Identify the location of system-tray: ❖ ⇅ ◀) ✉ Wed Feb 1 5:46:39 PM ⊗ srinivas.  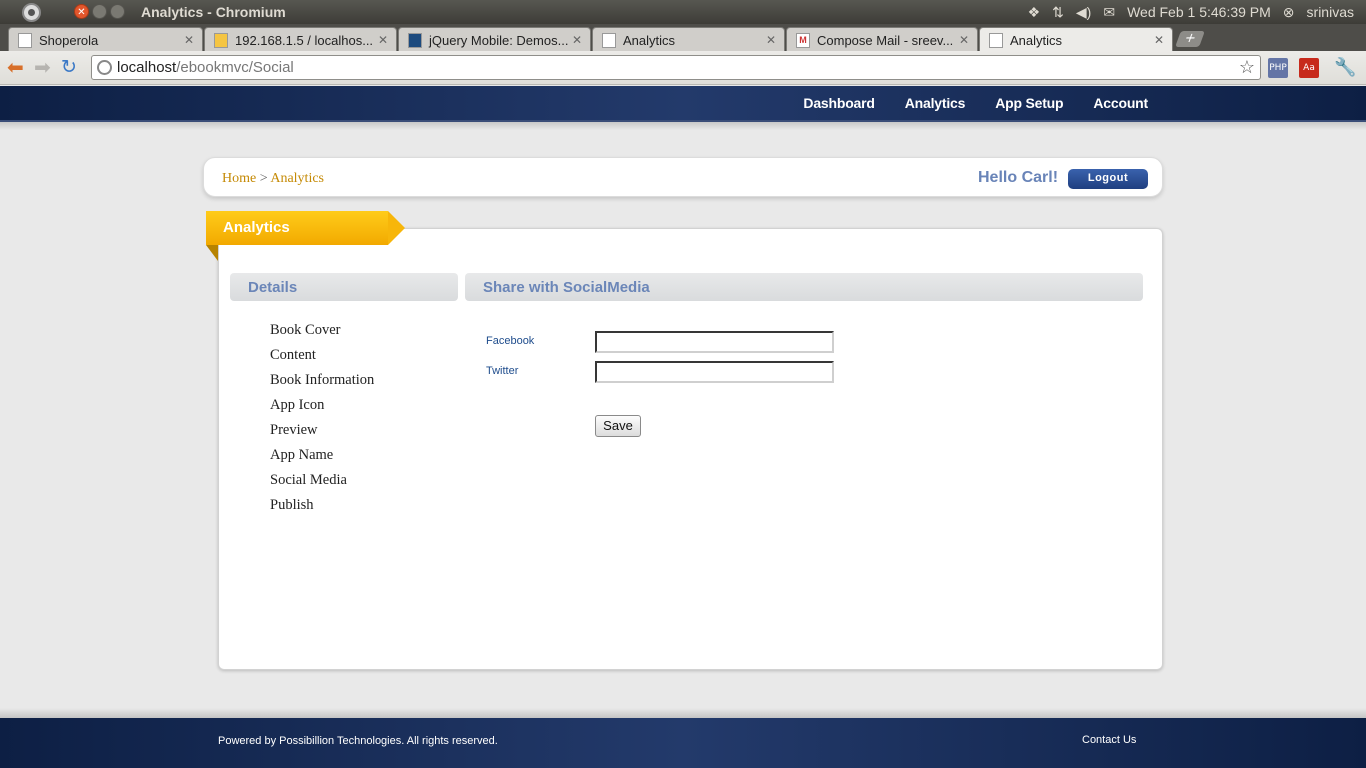
(1191, 12).